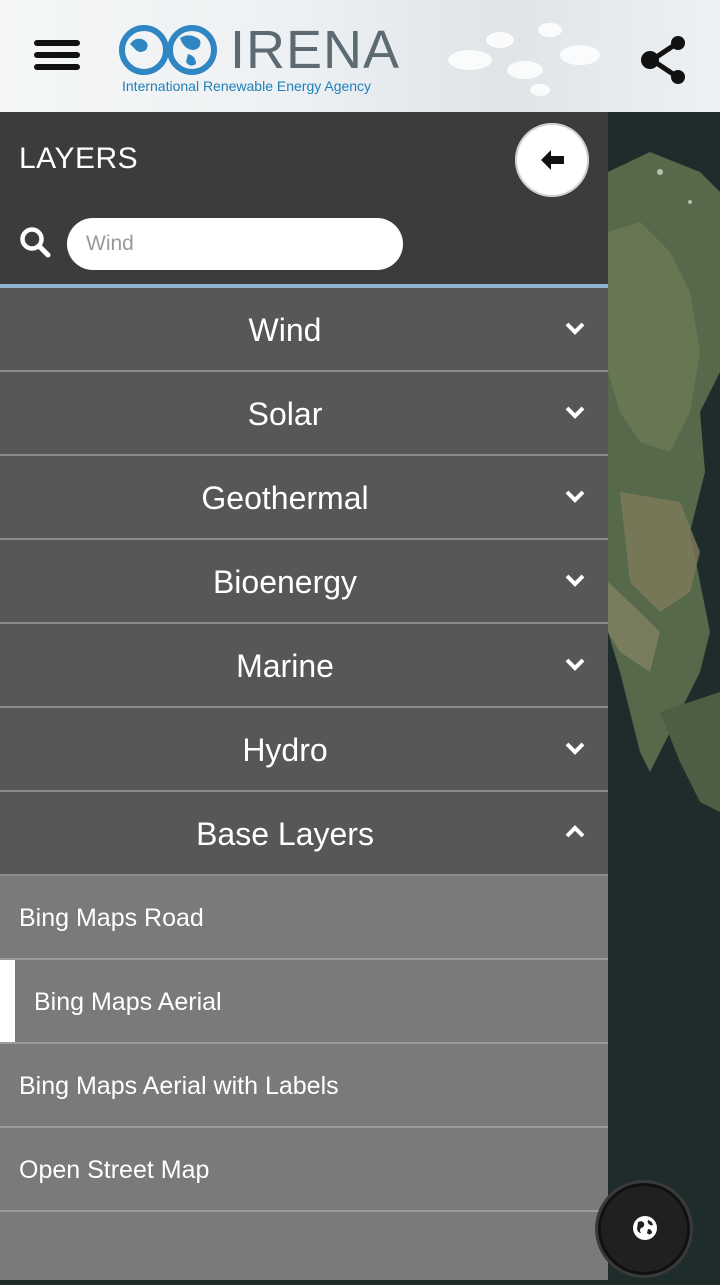 The image size is (720, 1285). I want to click on category-label: Hydro, so click(285, 750).